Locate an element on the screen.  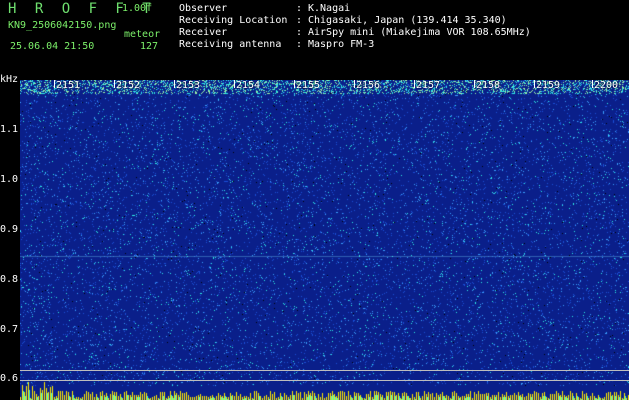
reference-line-upper is located at coordinates (324, 370).